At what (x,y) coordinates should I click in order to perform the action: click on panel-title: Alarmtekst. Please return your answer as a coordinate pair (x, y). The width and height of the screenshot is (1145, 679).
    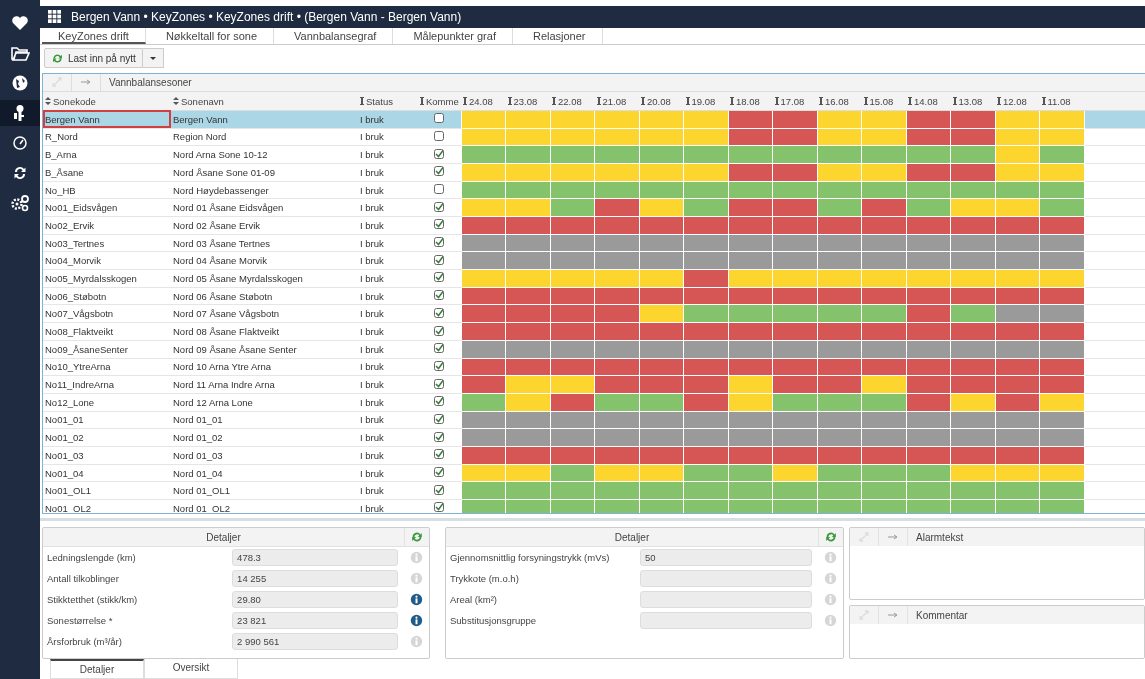
    Looking at the image, I should click on (939, 537).